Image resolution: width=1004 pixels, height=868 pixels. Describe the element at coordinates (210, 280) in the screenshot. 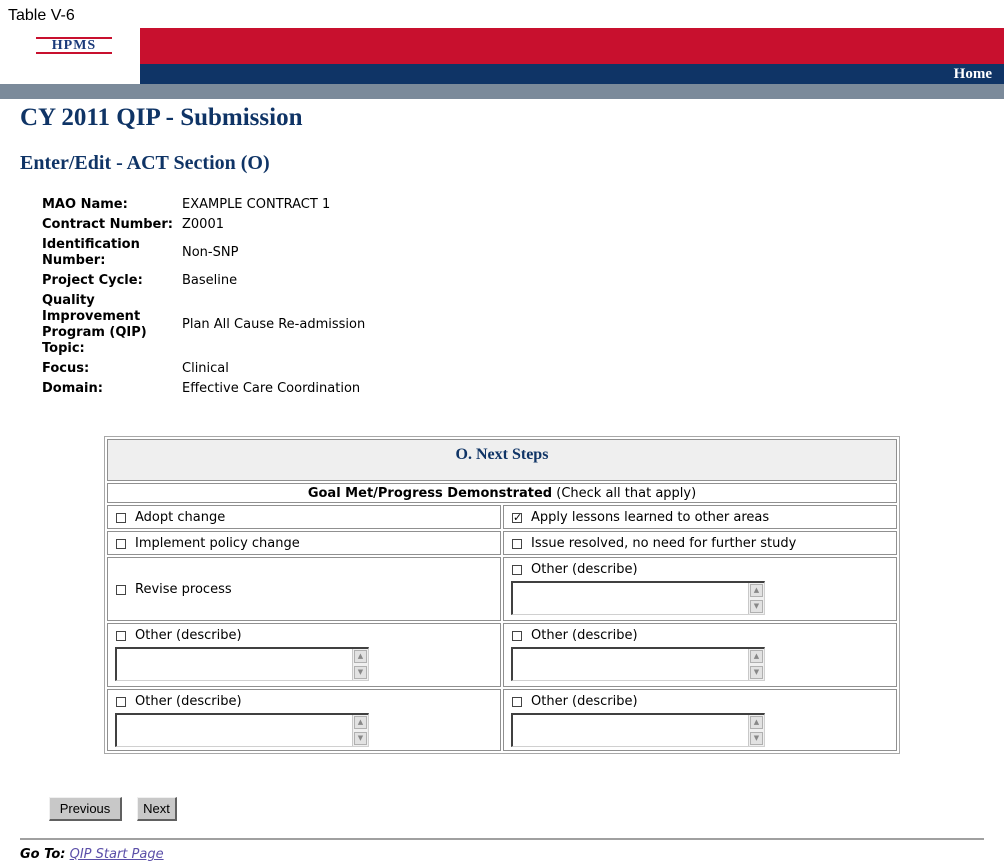

I see `project-cycle-value: Baseline` at that location.